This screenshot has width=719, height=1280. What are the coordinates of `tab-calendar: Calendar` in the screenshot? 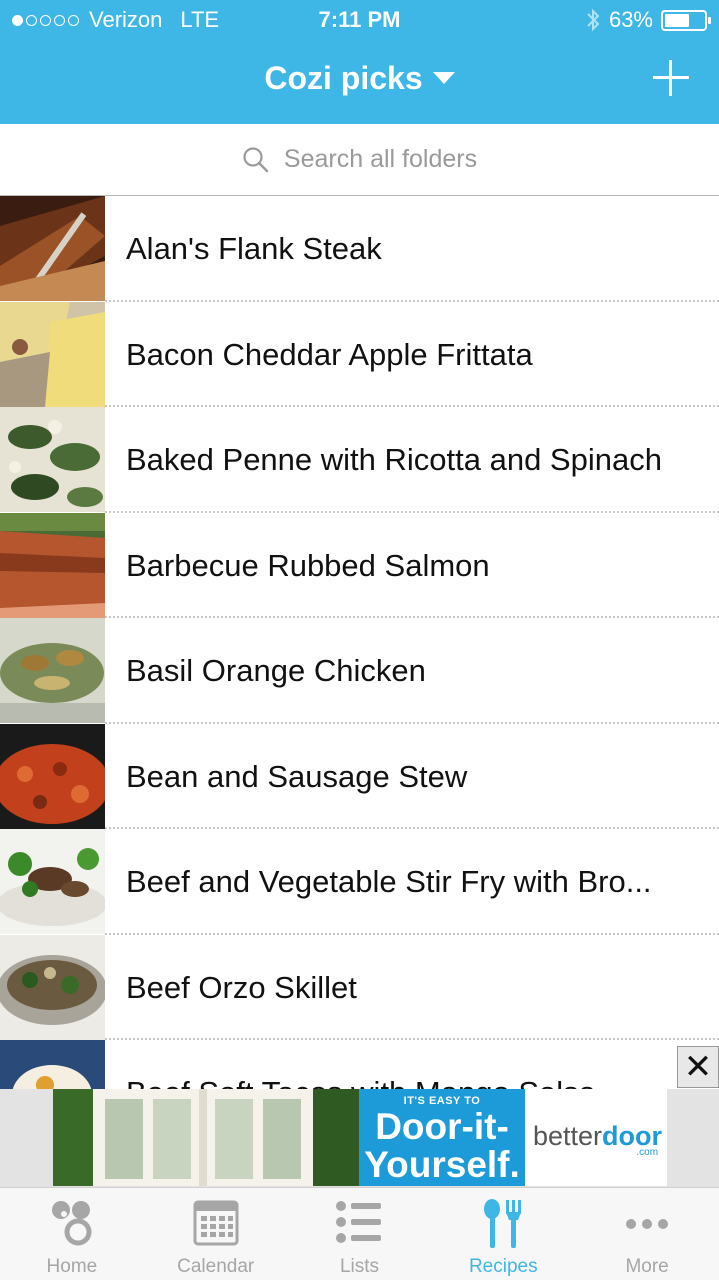 It's located at (216, 1234).